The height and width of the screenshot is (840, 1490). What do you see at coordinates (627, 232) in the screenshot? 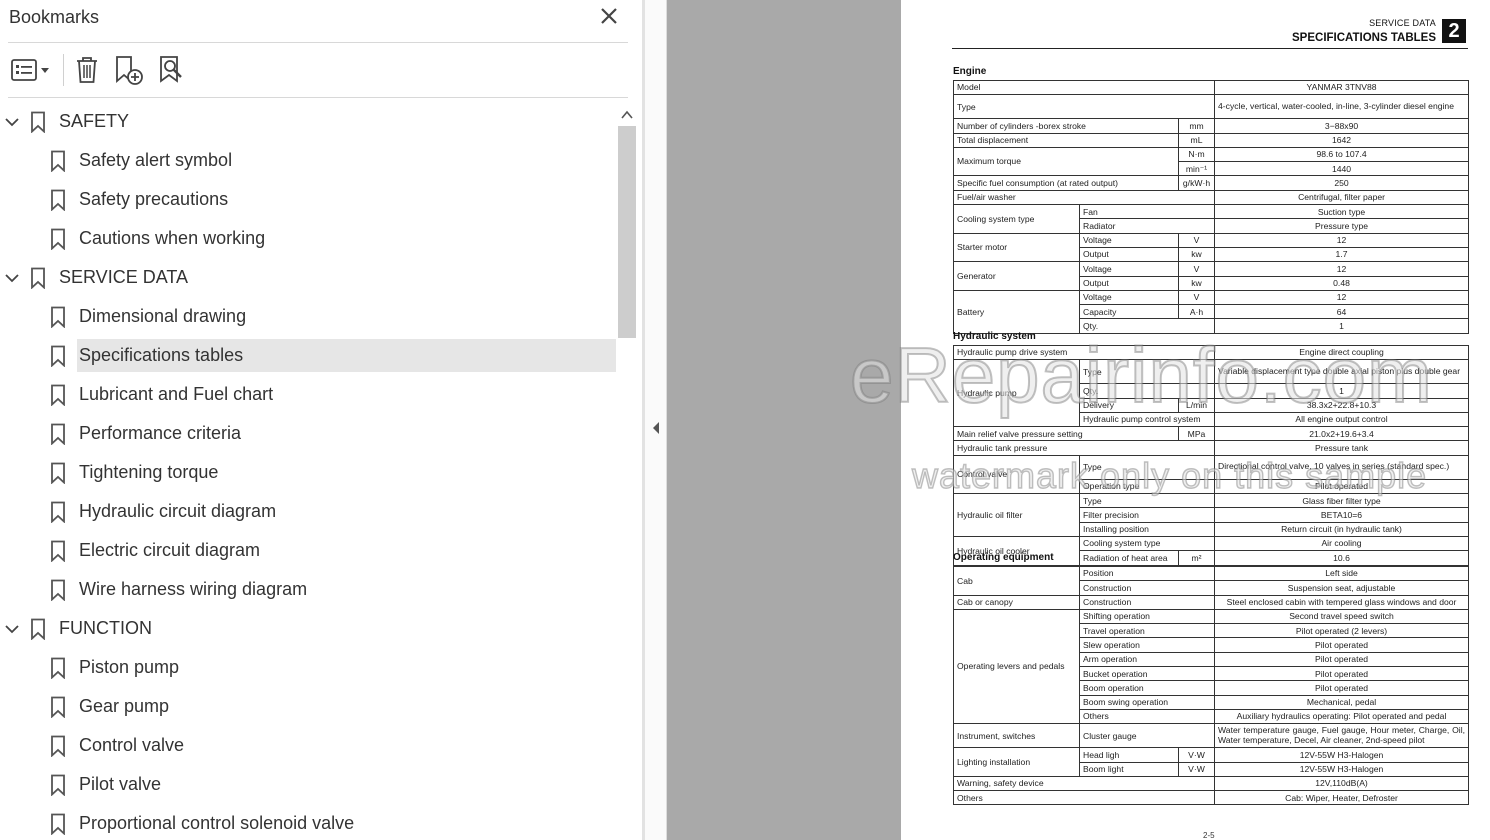
I see `scrollbar-thumb` at bounding box center [627, 232].